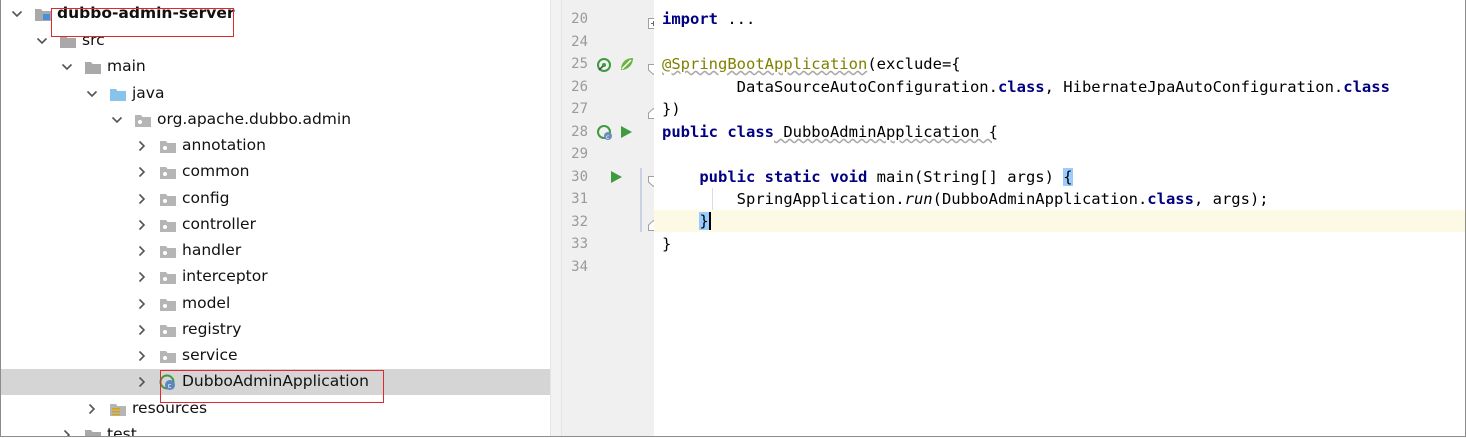 The width and height of the screenshot is (1466, 438). Describe the element at coordinates (224, 145) in the screenshot. I see `tree-item-label: annotation` at that location.